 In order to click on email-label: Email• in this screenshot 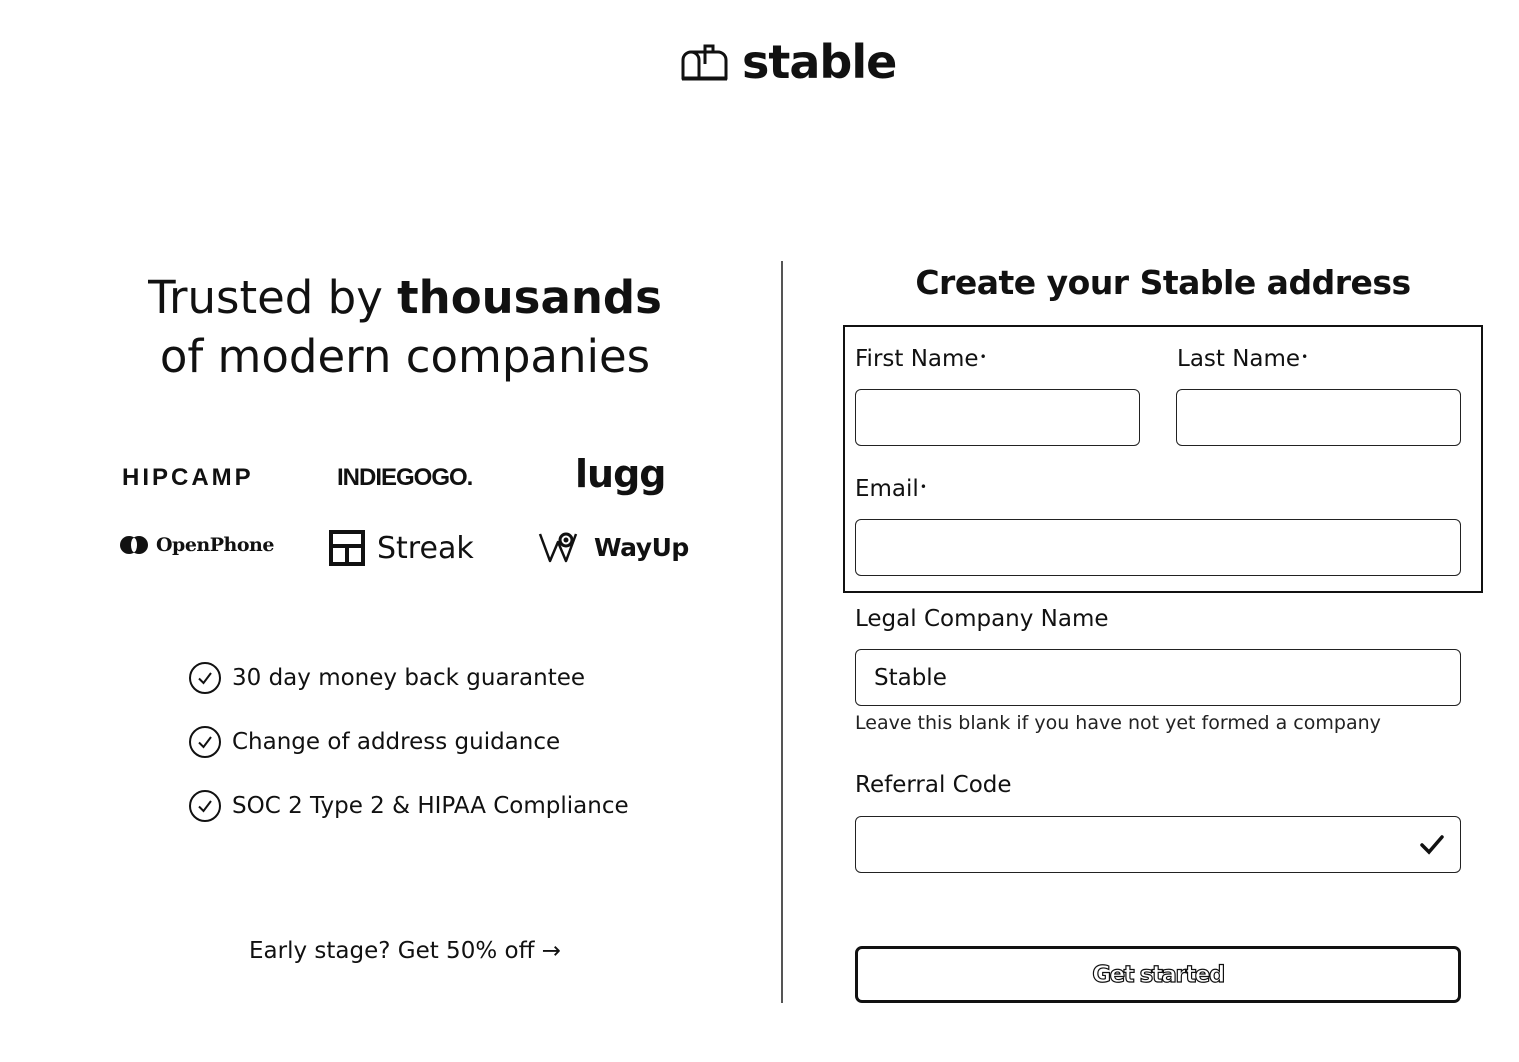, I will do `click(891, 489)`.